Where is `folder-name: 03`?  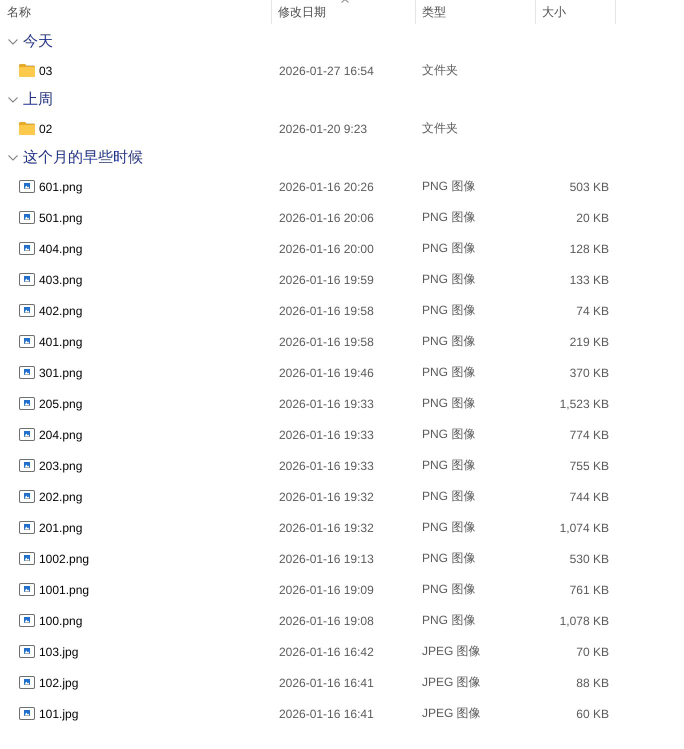 folder-name: 03 is located at coordinates (45, 71).